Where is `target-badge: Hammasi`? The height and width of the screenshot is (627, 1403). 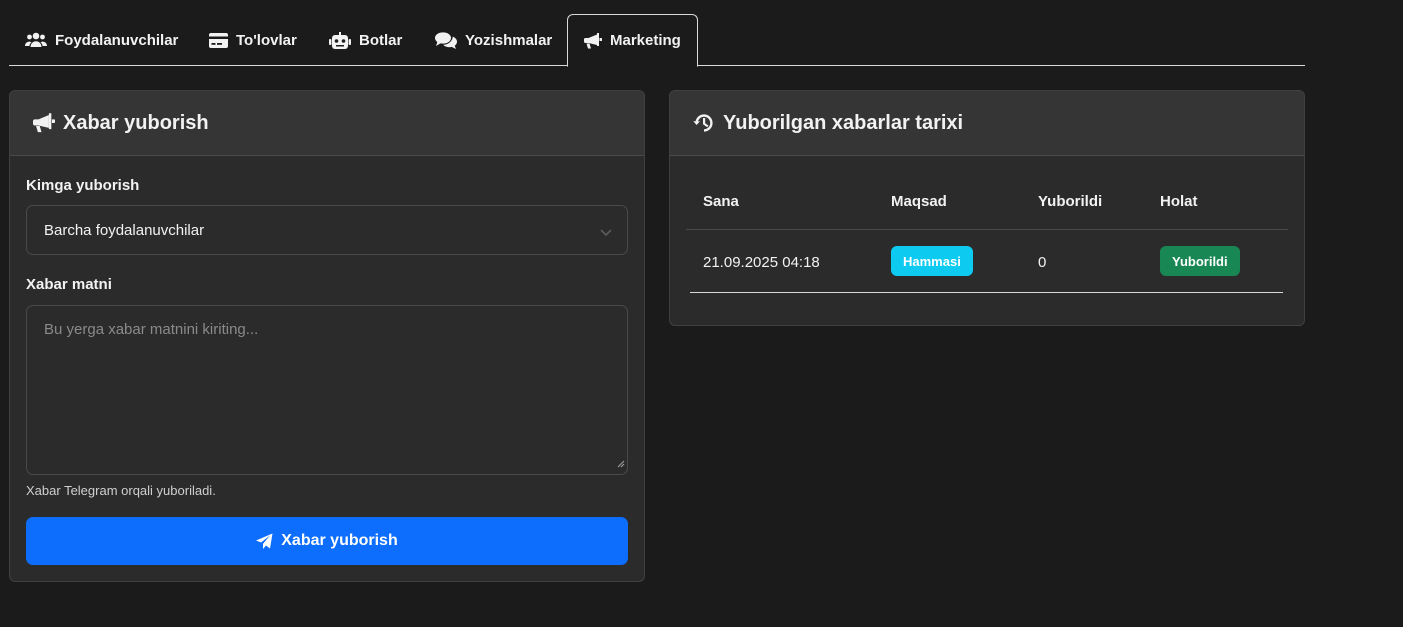
target-badge: Hammasi is located at coordinates (932, 261).